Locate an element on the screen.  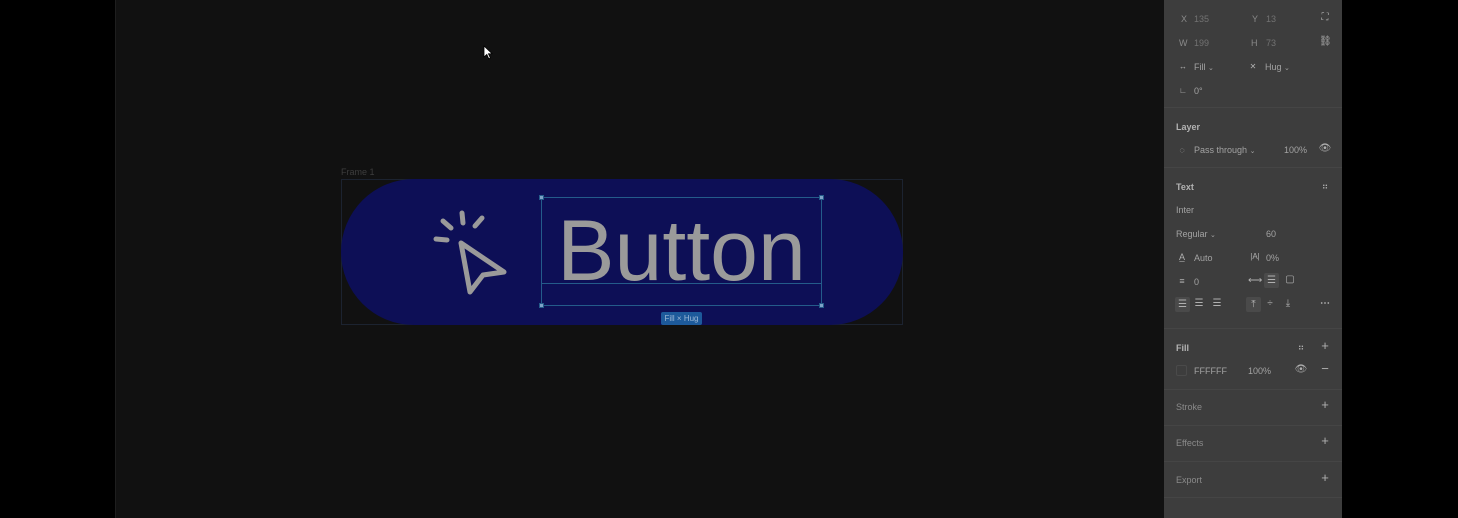
size-badge: Fill × Hug is located at coordinates (681, 318).